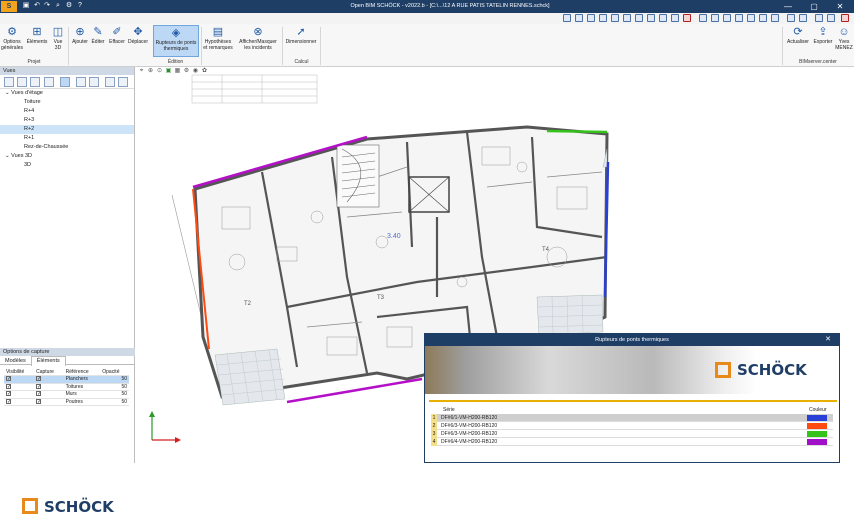  What do you see at coordinates (67, 93) in the screenshot?
I see `tree-item: ⌄ Vues d'étage` at bounding box center [67, 93].